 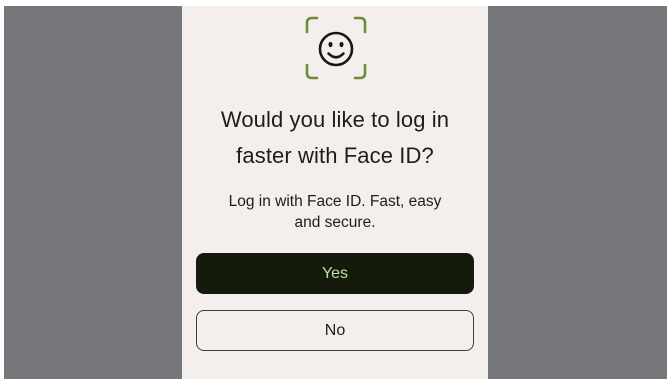 I want to click on title-line-1: Would you like to log in, so click(x=335, y=119).